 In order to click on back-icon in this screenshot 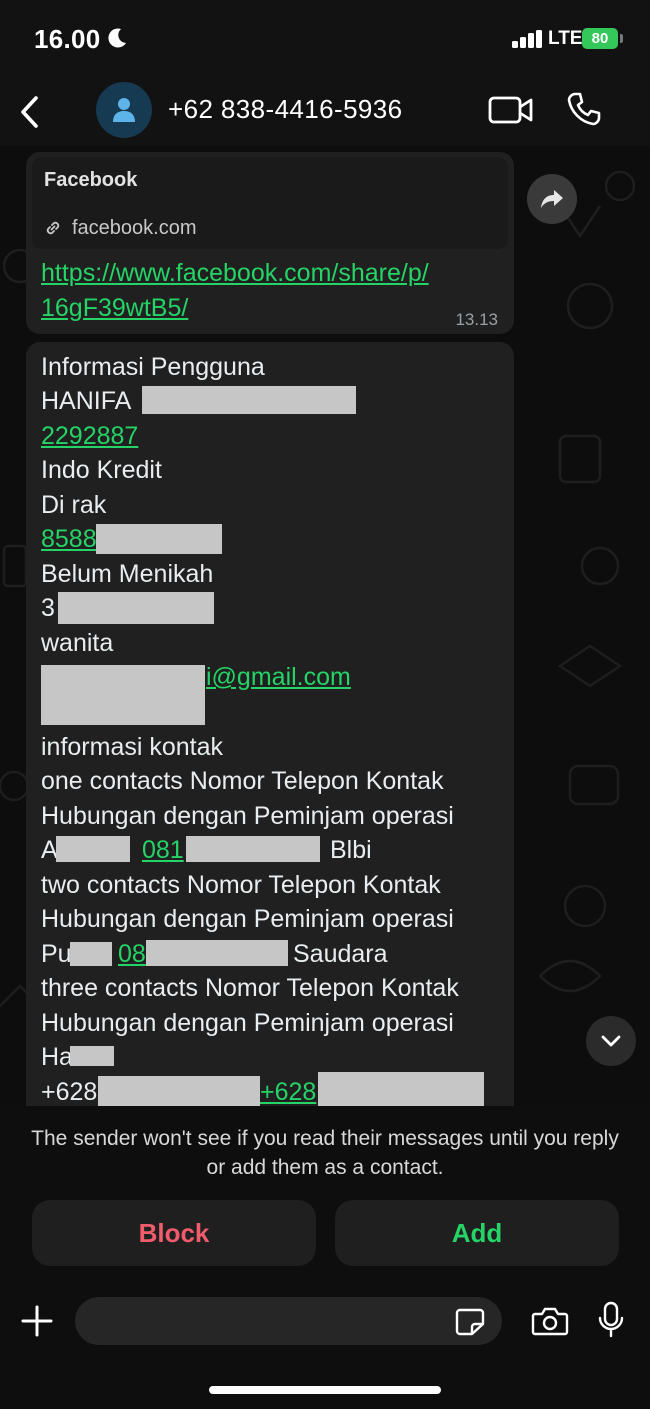, I will do `click(31, 112)`.